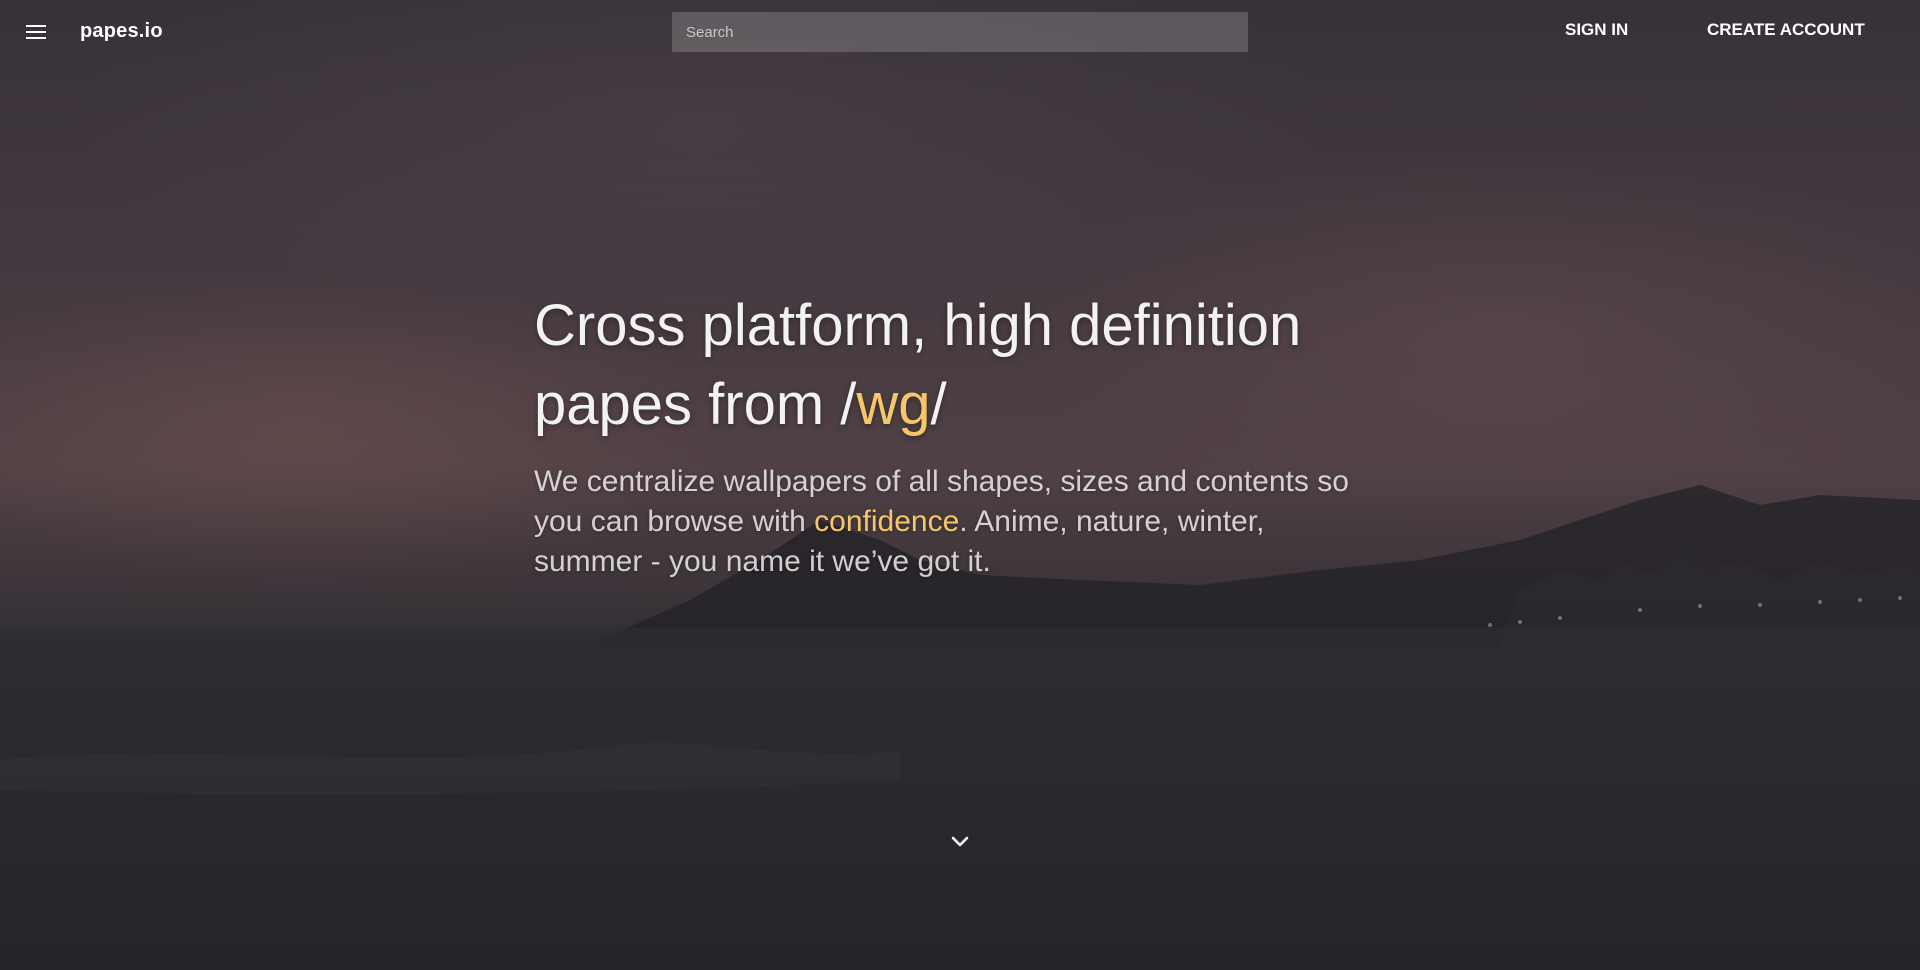 The height and width of the screenshot is (970, 1920). Describe the element at coordinates (121, 31) in the screenshot. I see `brand-logo-text: papes.io` at that location.